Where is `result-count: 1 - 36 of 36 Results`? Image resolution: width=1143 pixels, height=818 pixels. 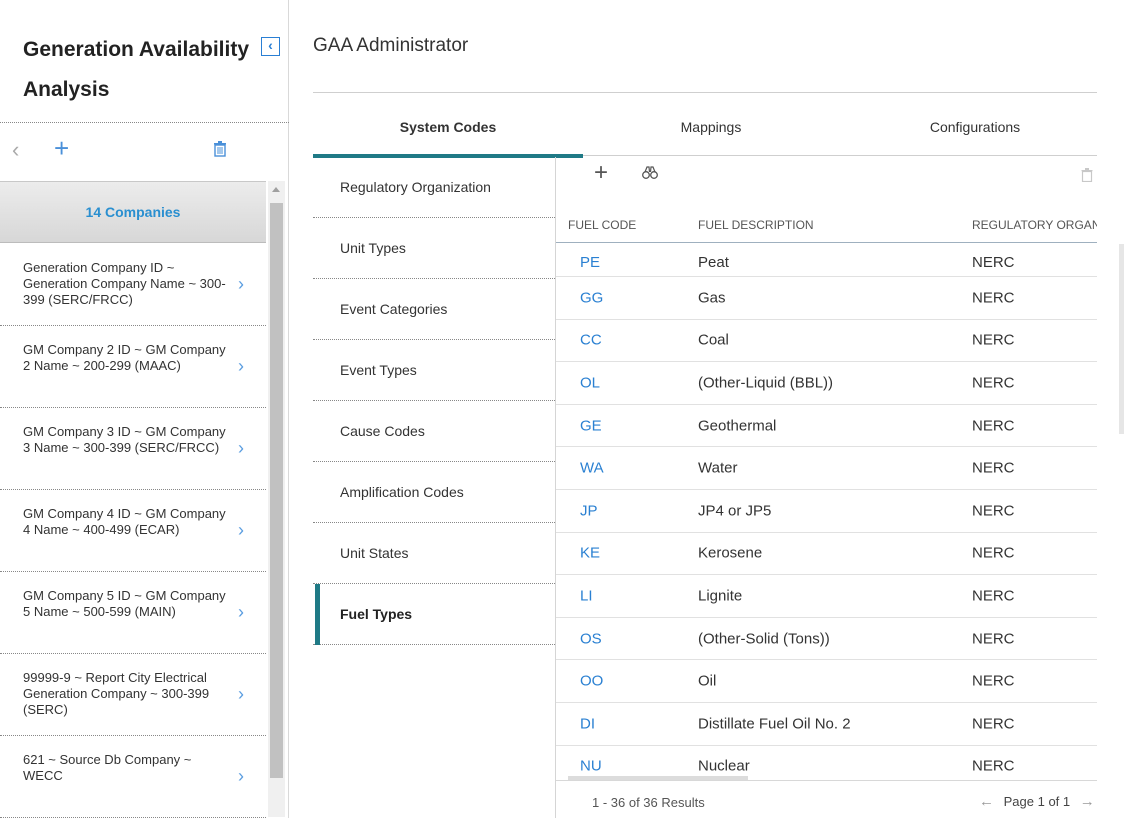 result-count: 1 - 36 of 36 Results is located at coordinates (648, 802).